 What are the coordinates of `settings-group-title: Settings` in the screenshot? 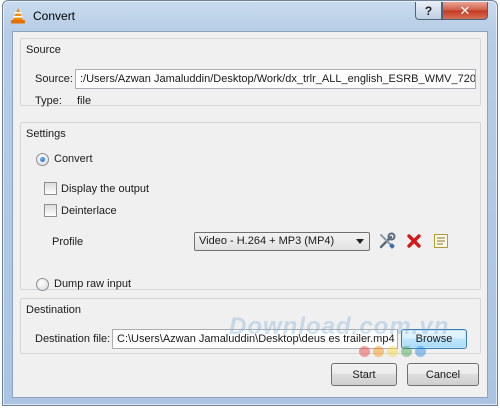 It's located at (46, 134).